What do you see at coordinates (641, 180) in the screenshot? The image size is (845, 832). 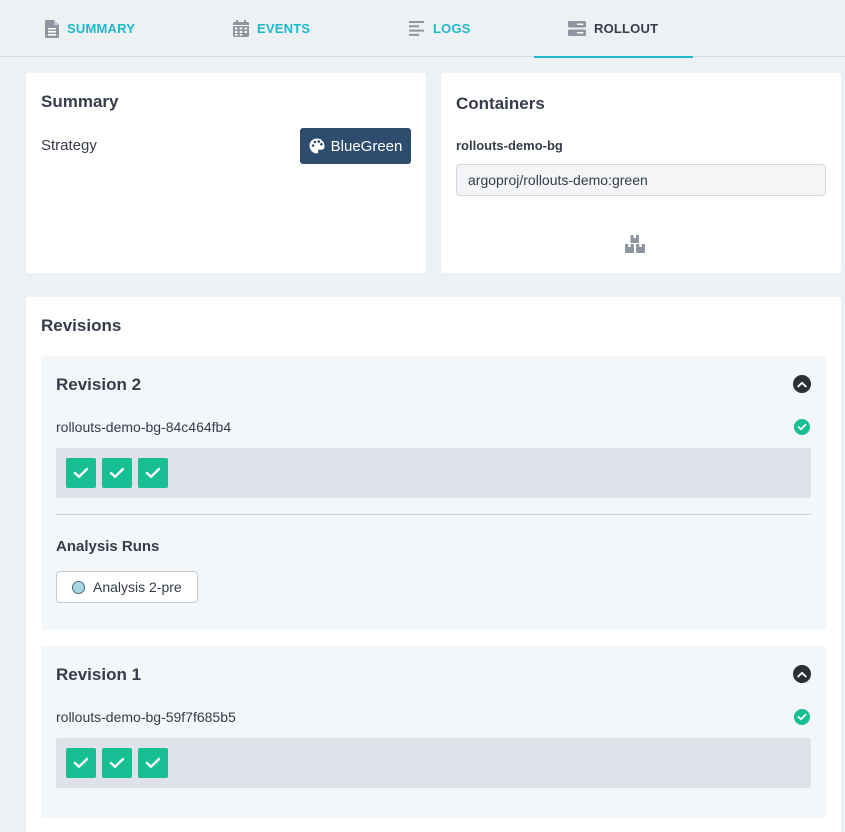 I see `container-image-field` at bounding box center [641, 180].